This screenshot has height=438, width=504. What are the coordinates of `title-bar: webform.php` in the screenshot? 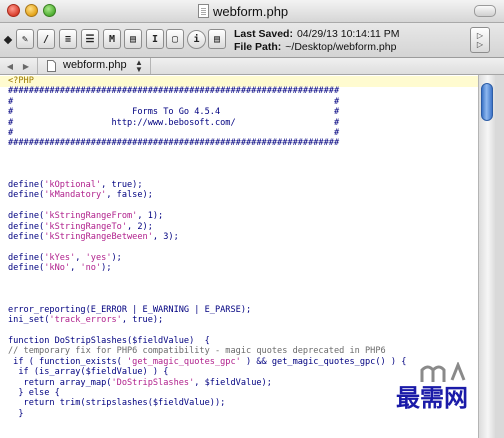 It's located at (252, 11).